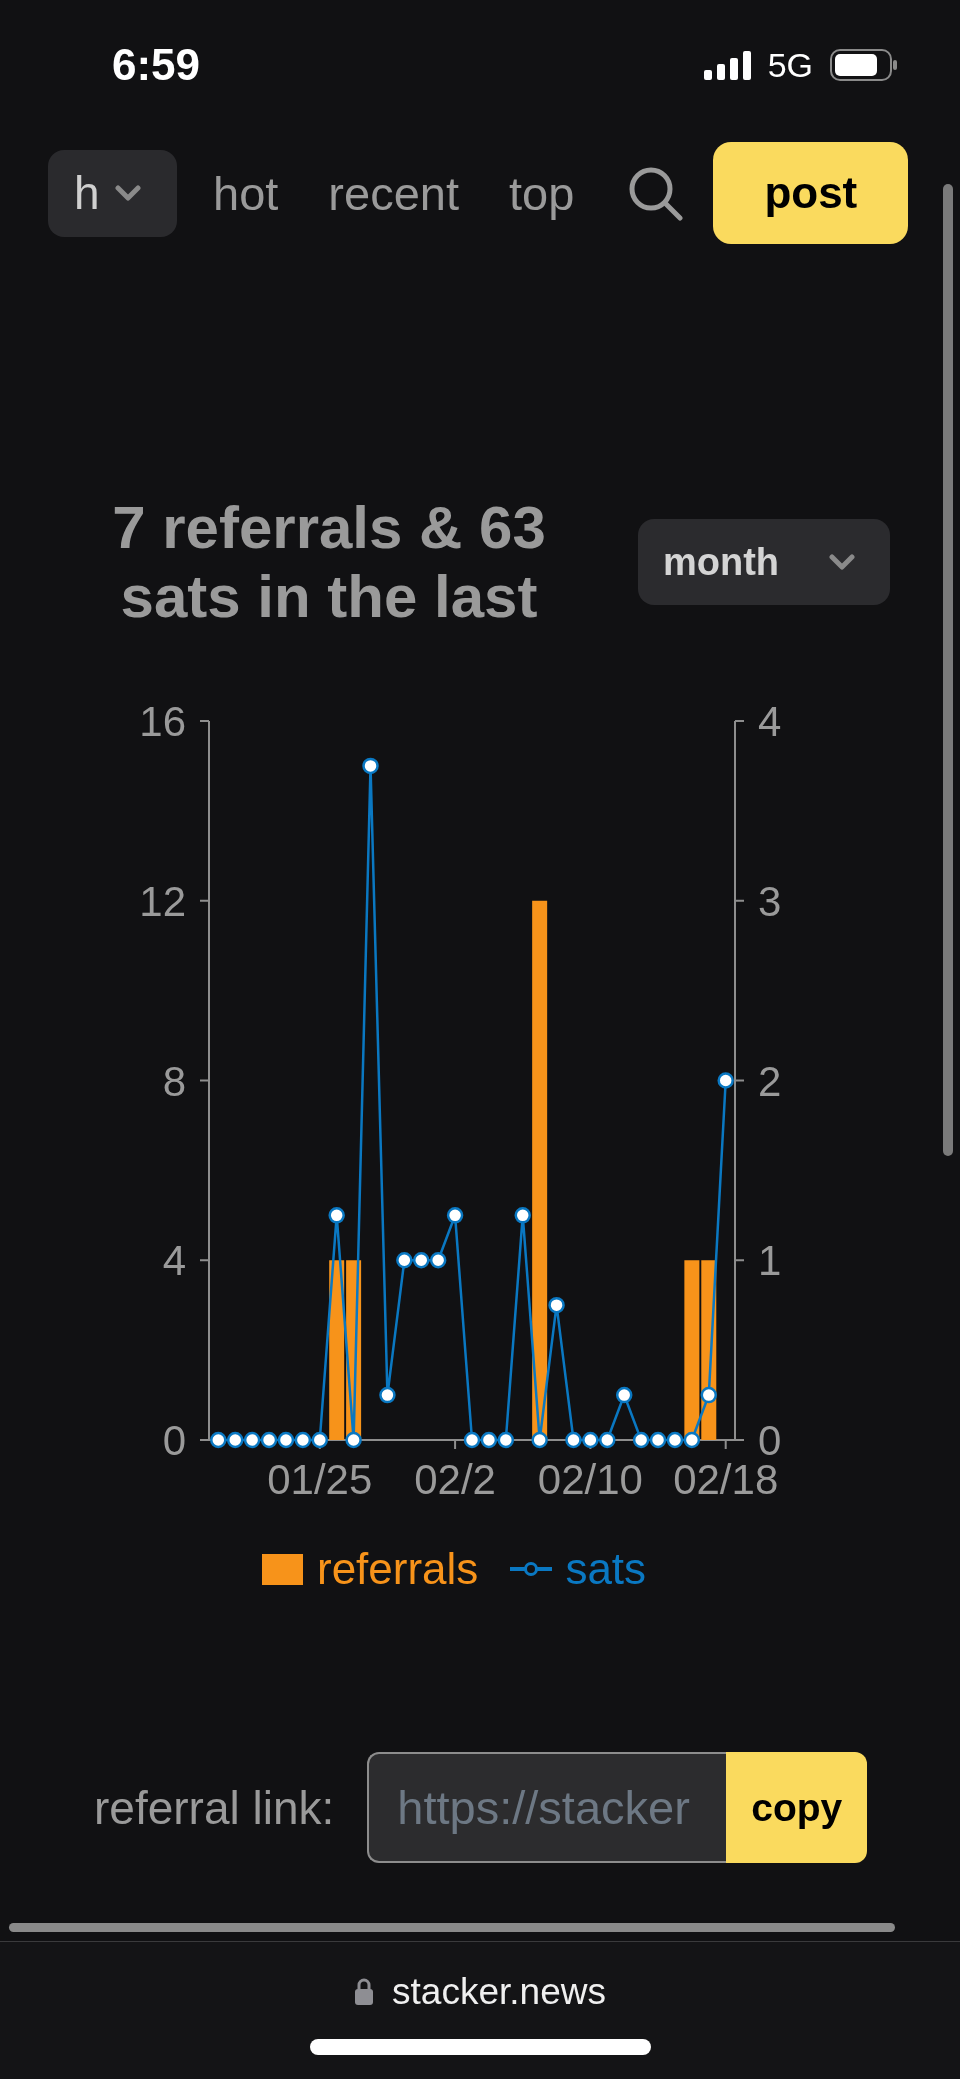  Describe the element at coordinates (455, 1479) in the screenshot. I see `x-tick-label: 02/2` at that location.